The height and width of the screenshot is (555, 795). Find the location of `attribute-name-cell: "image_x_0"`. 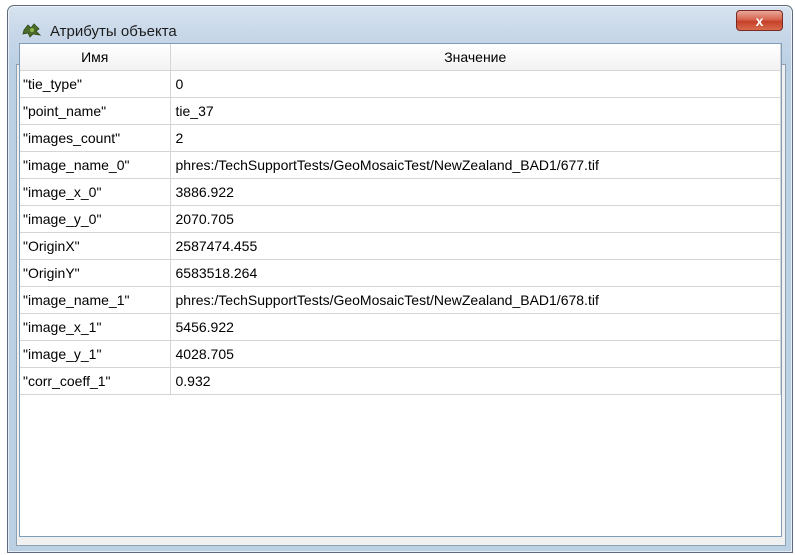

attribute-name-cell: "image_x_0" is located at coordinates (95, 192).